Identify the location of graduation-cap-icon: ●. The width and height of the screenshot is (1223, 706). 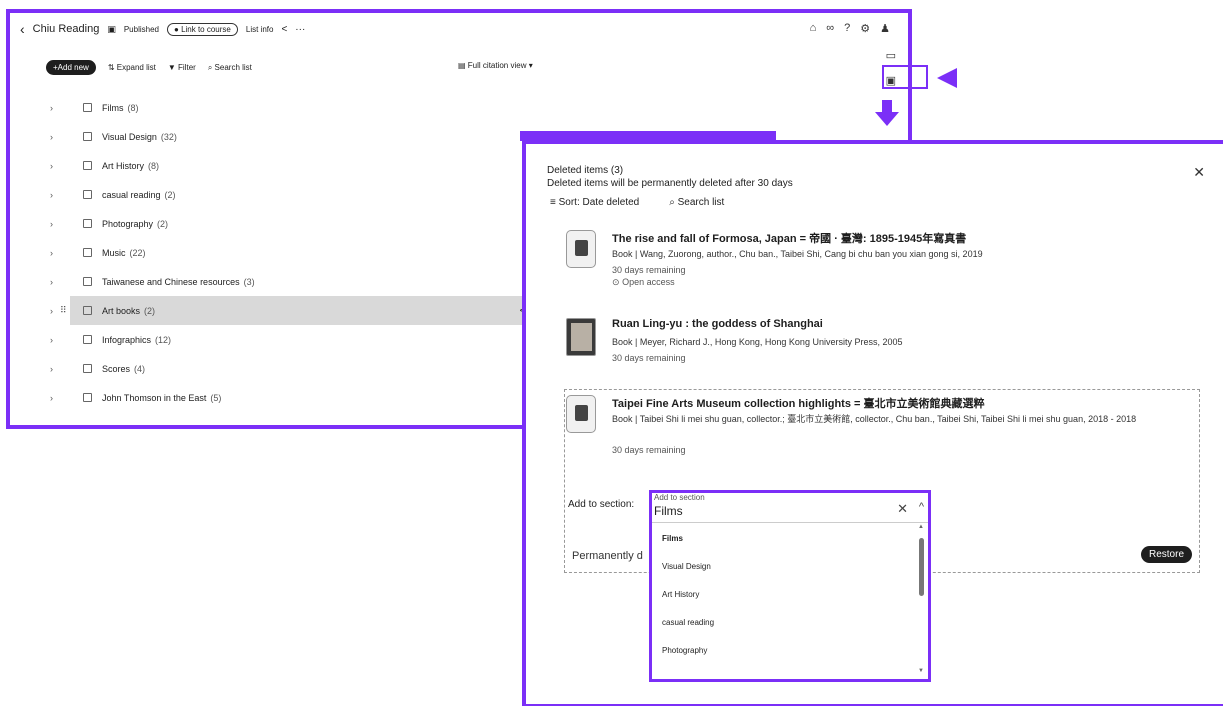
(176, 29).